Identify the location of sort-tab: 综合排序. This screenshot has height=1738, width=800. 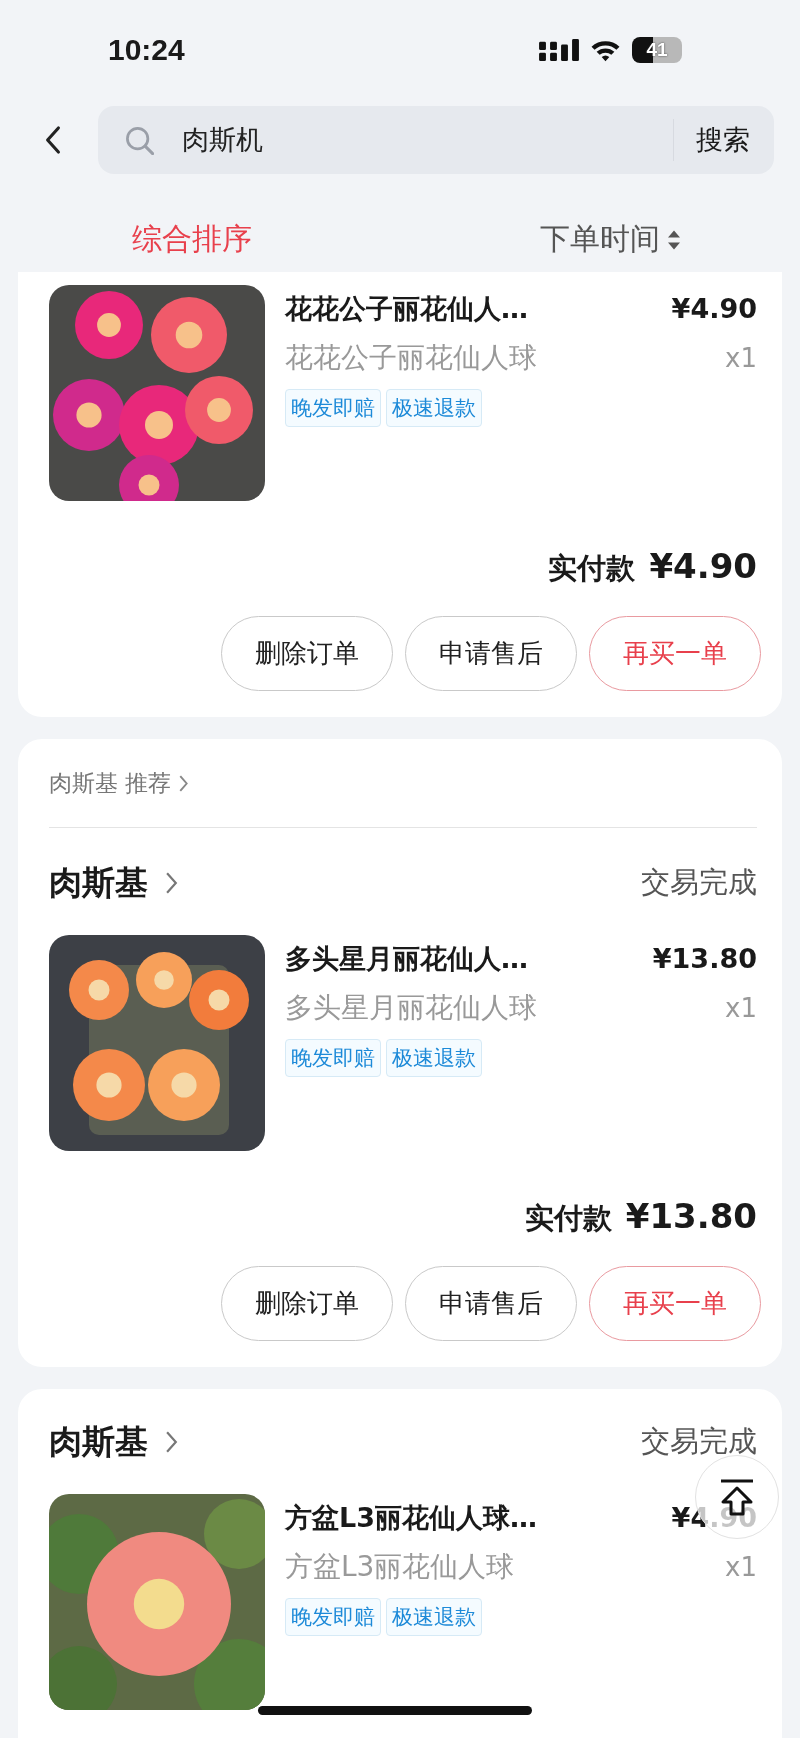
(192, 239).